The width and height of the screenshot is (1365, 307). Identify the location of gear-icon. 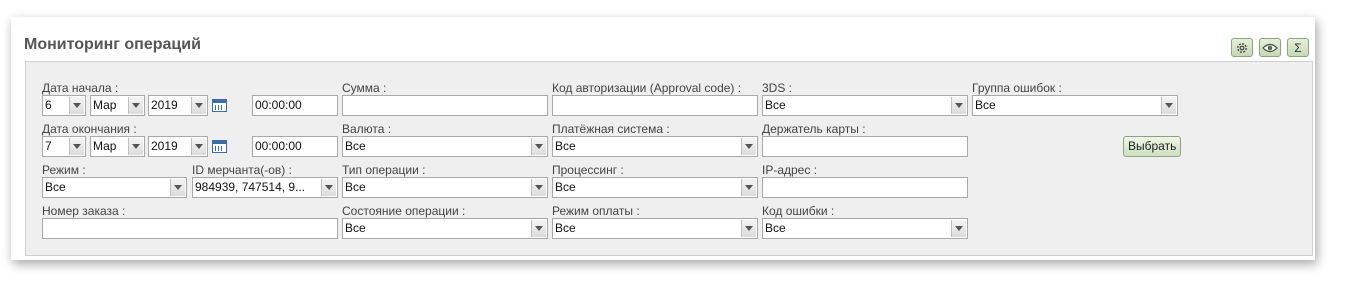
(1242, 47).